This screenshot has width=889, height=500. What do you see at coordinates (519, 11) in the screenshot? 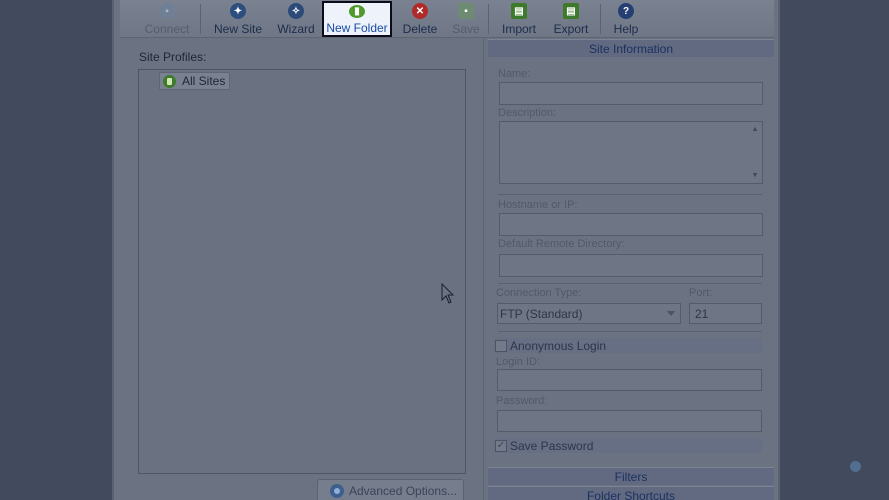
I see `import-icon: ▤` at bounding box center [519, 11].